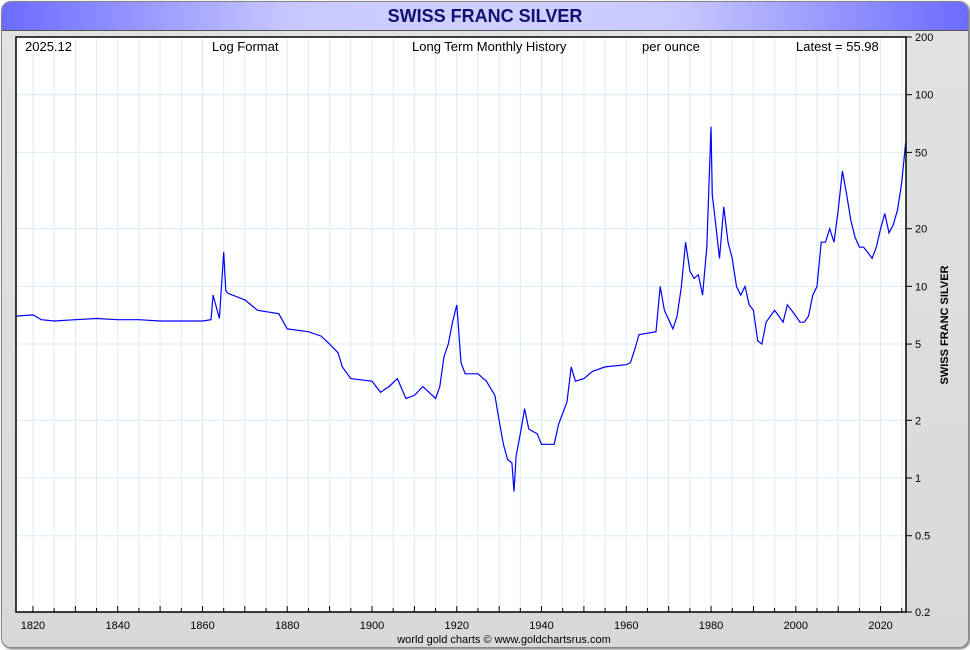  Describe the element at coordinates (921, 230) in the screenshot. I see `y-tick-label: 20` at that location.